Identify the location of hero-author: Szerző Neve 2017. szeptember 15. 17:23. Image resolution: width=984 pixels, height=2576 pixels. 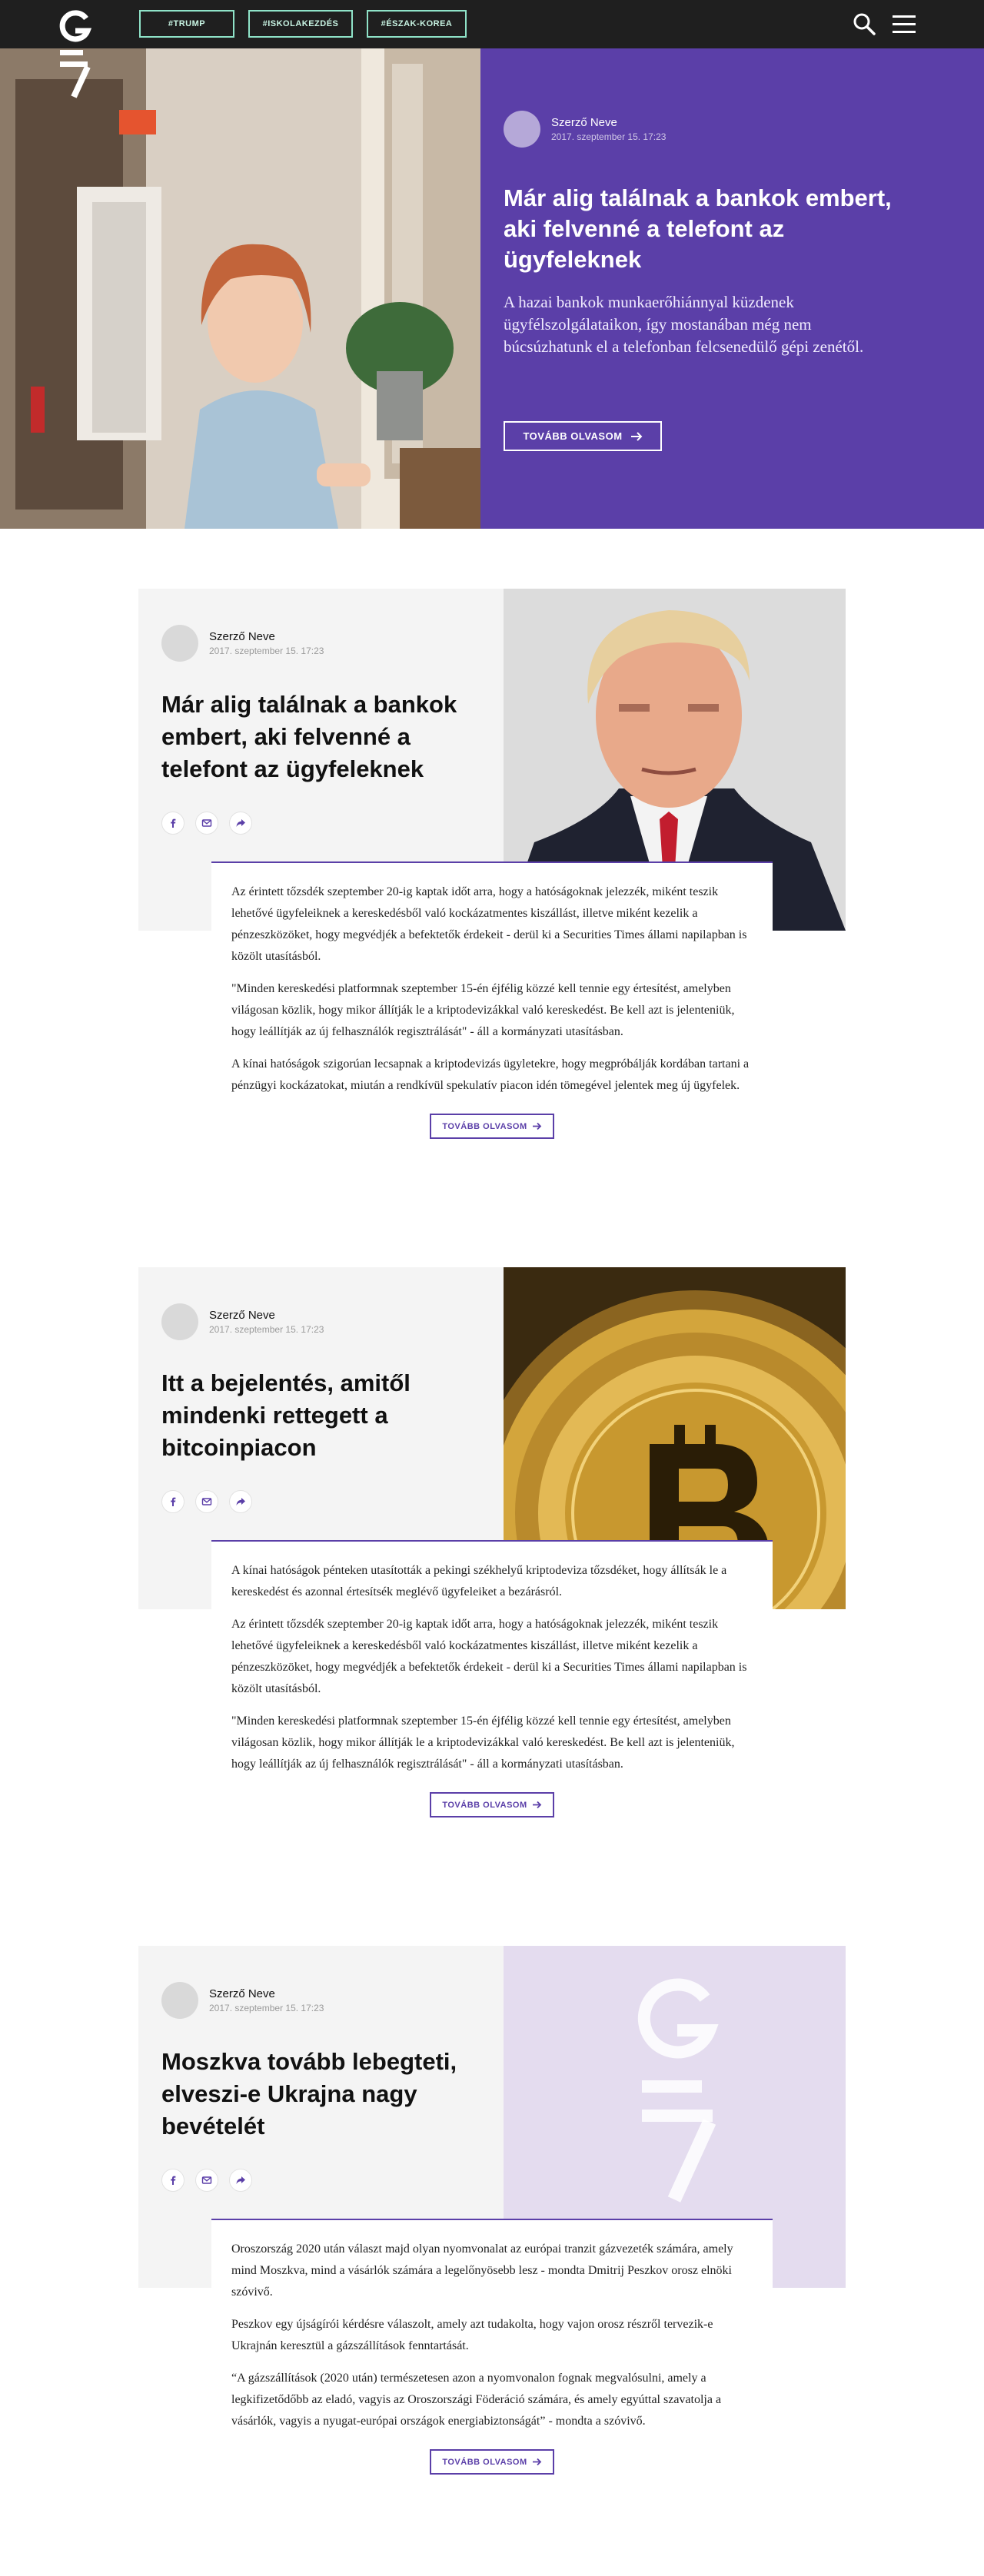
(585, 129).